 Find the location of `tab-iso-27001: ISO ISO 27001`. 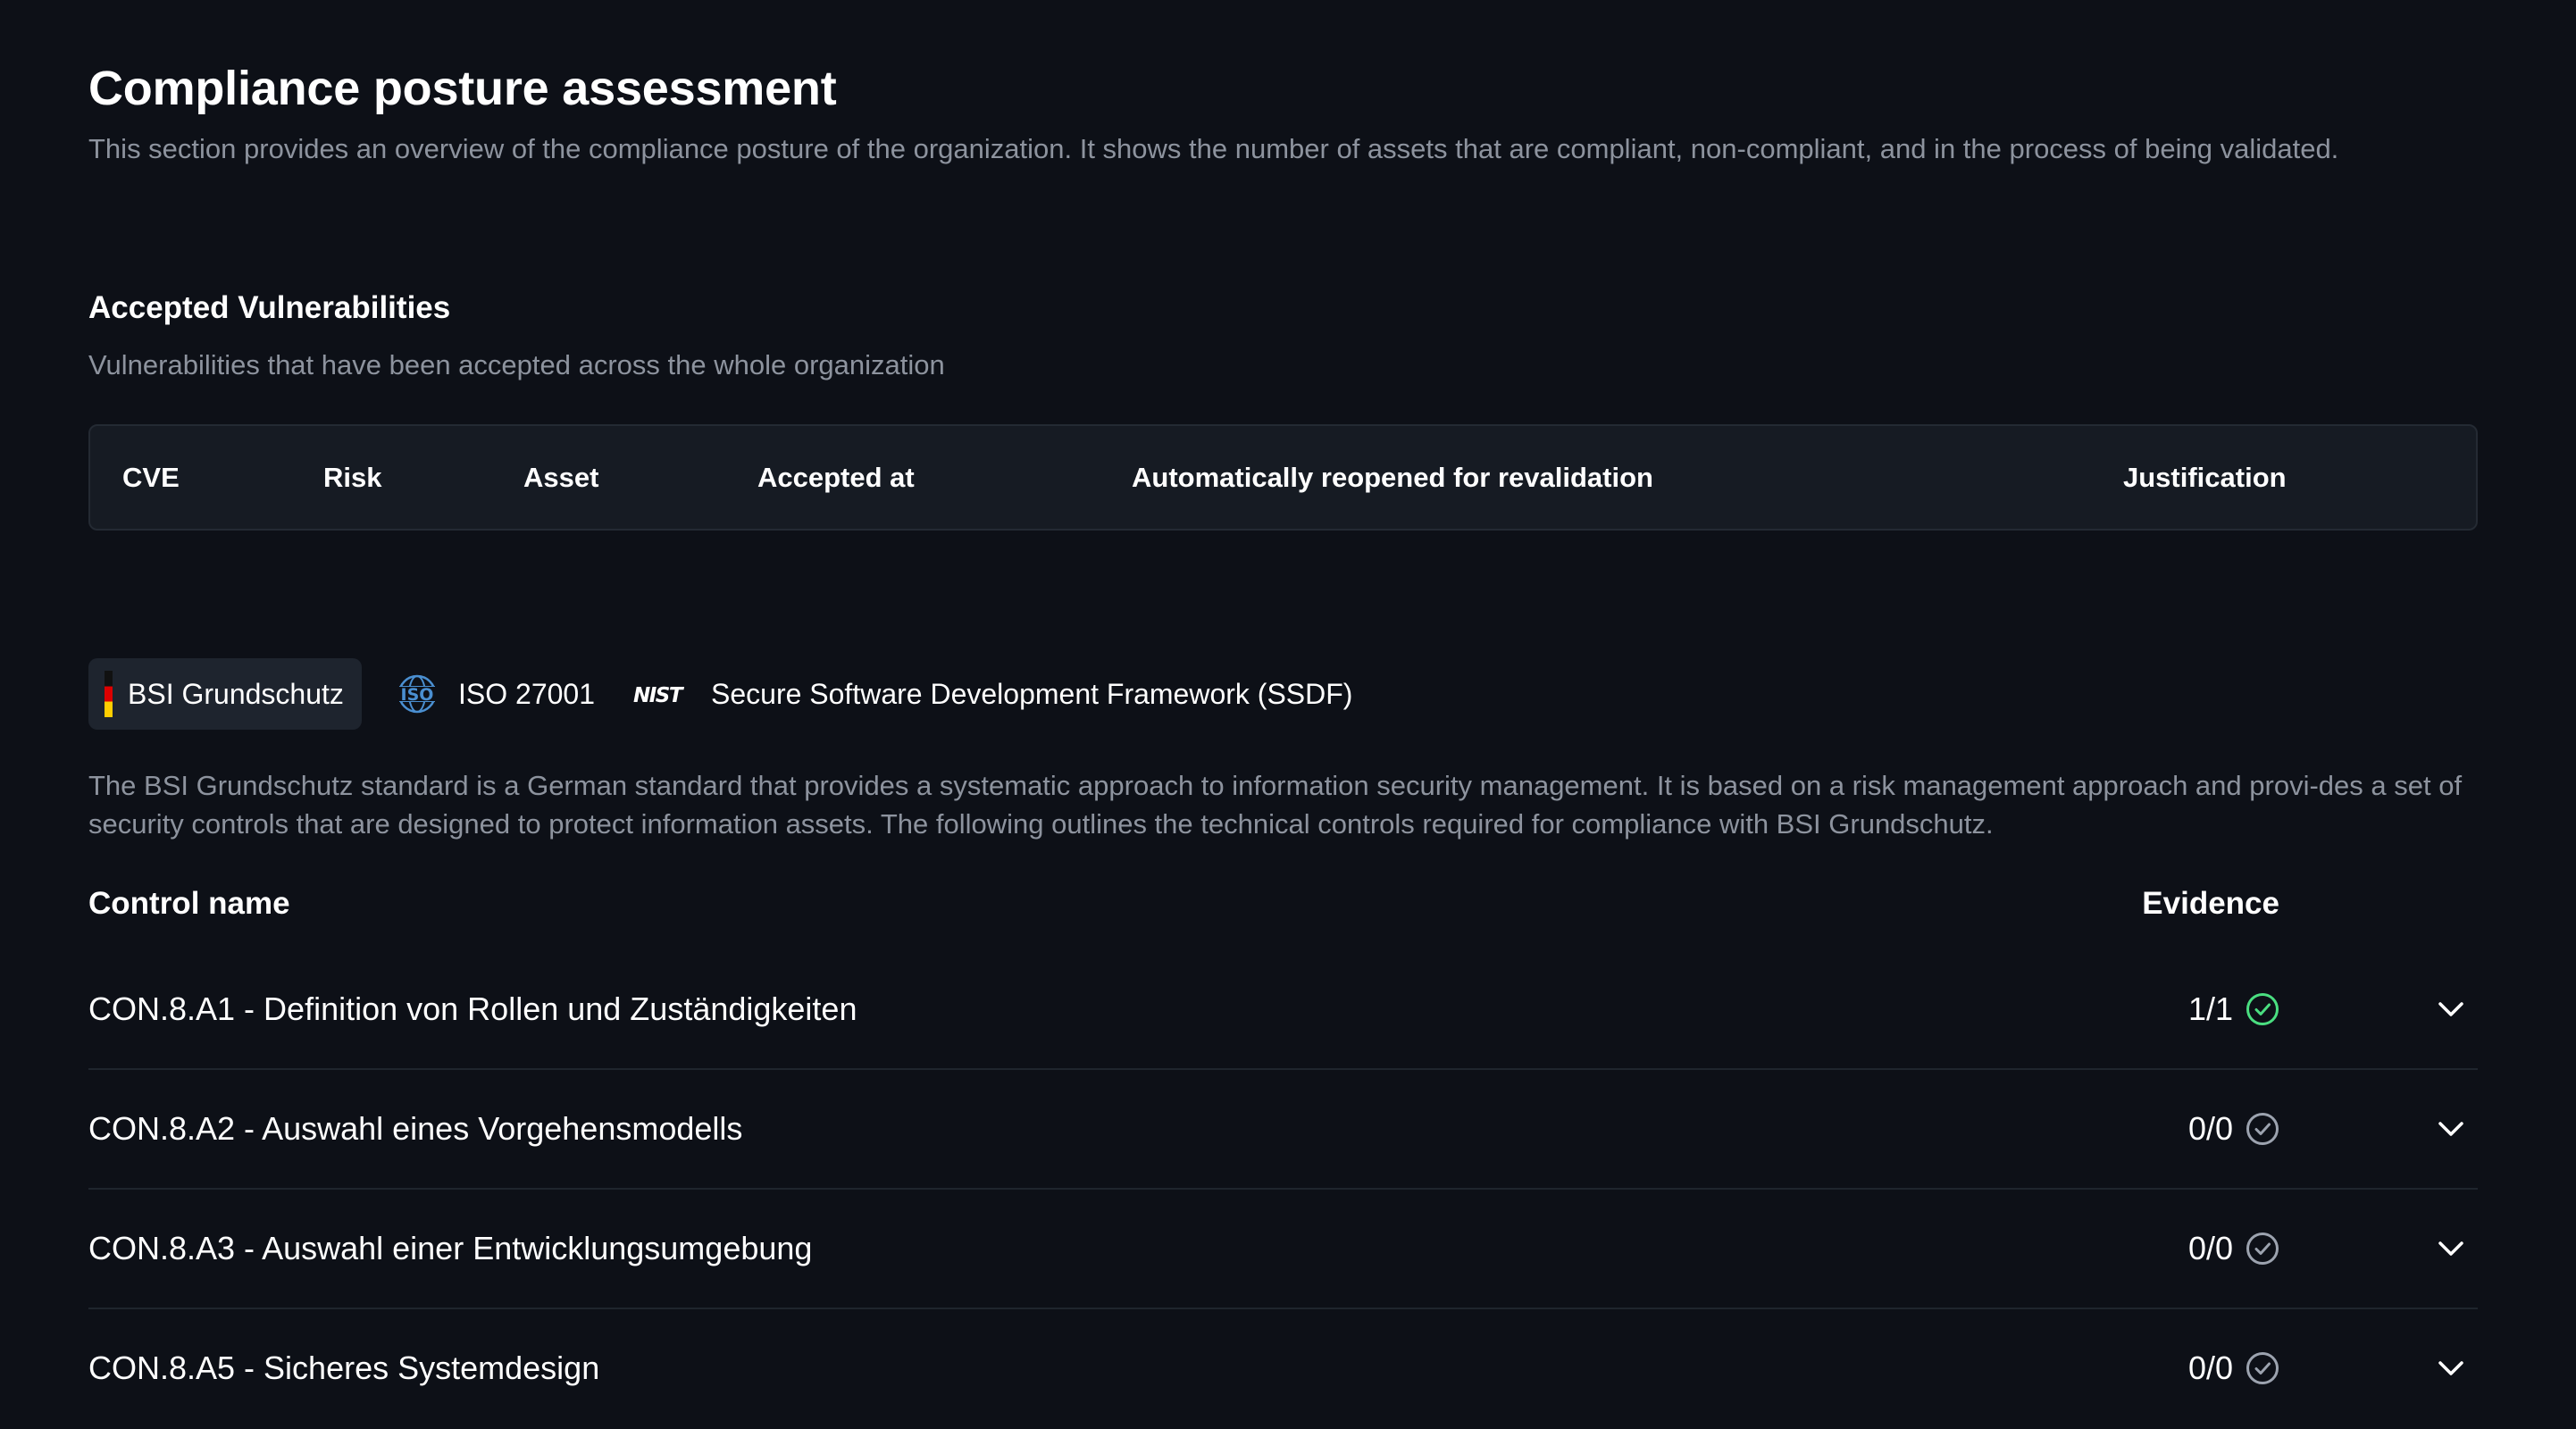

tab-iso-27001: ISO ISO 27001 is located at coordinates (493, 694).